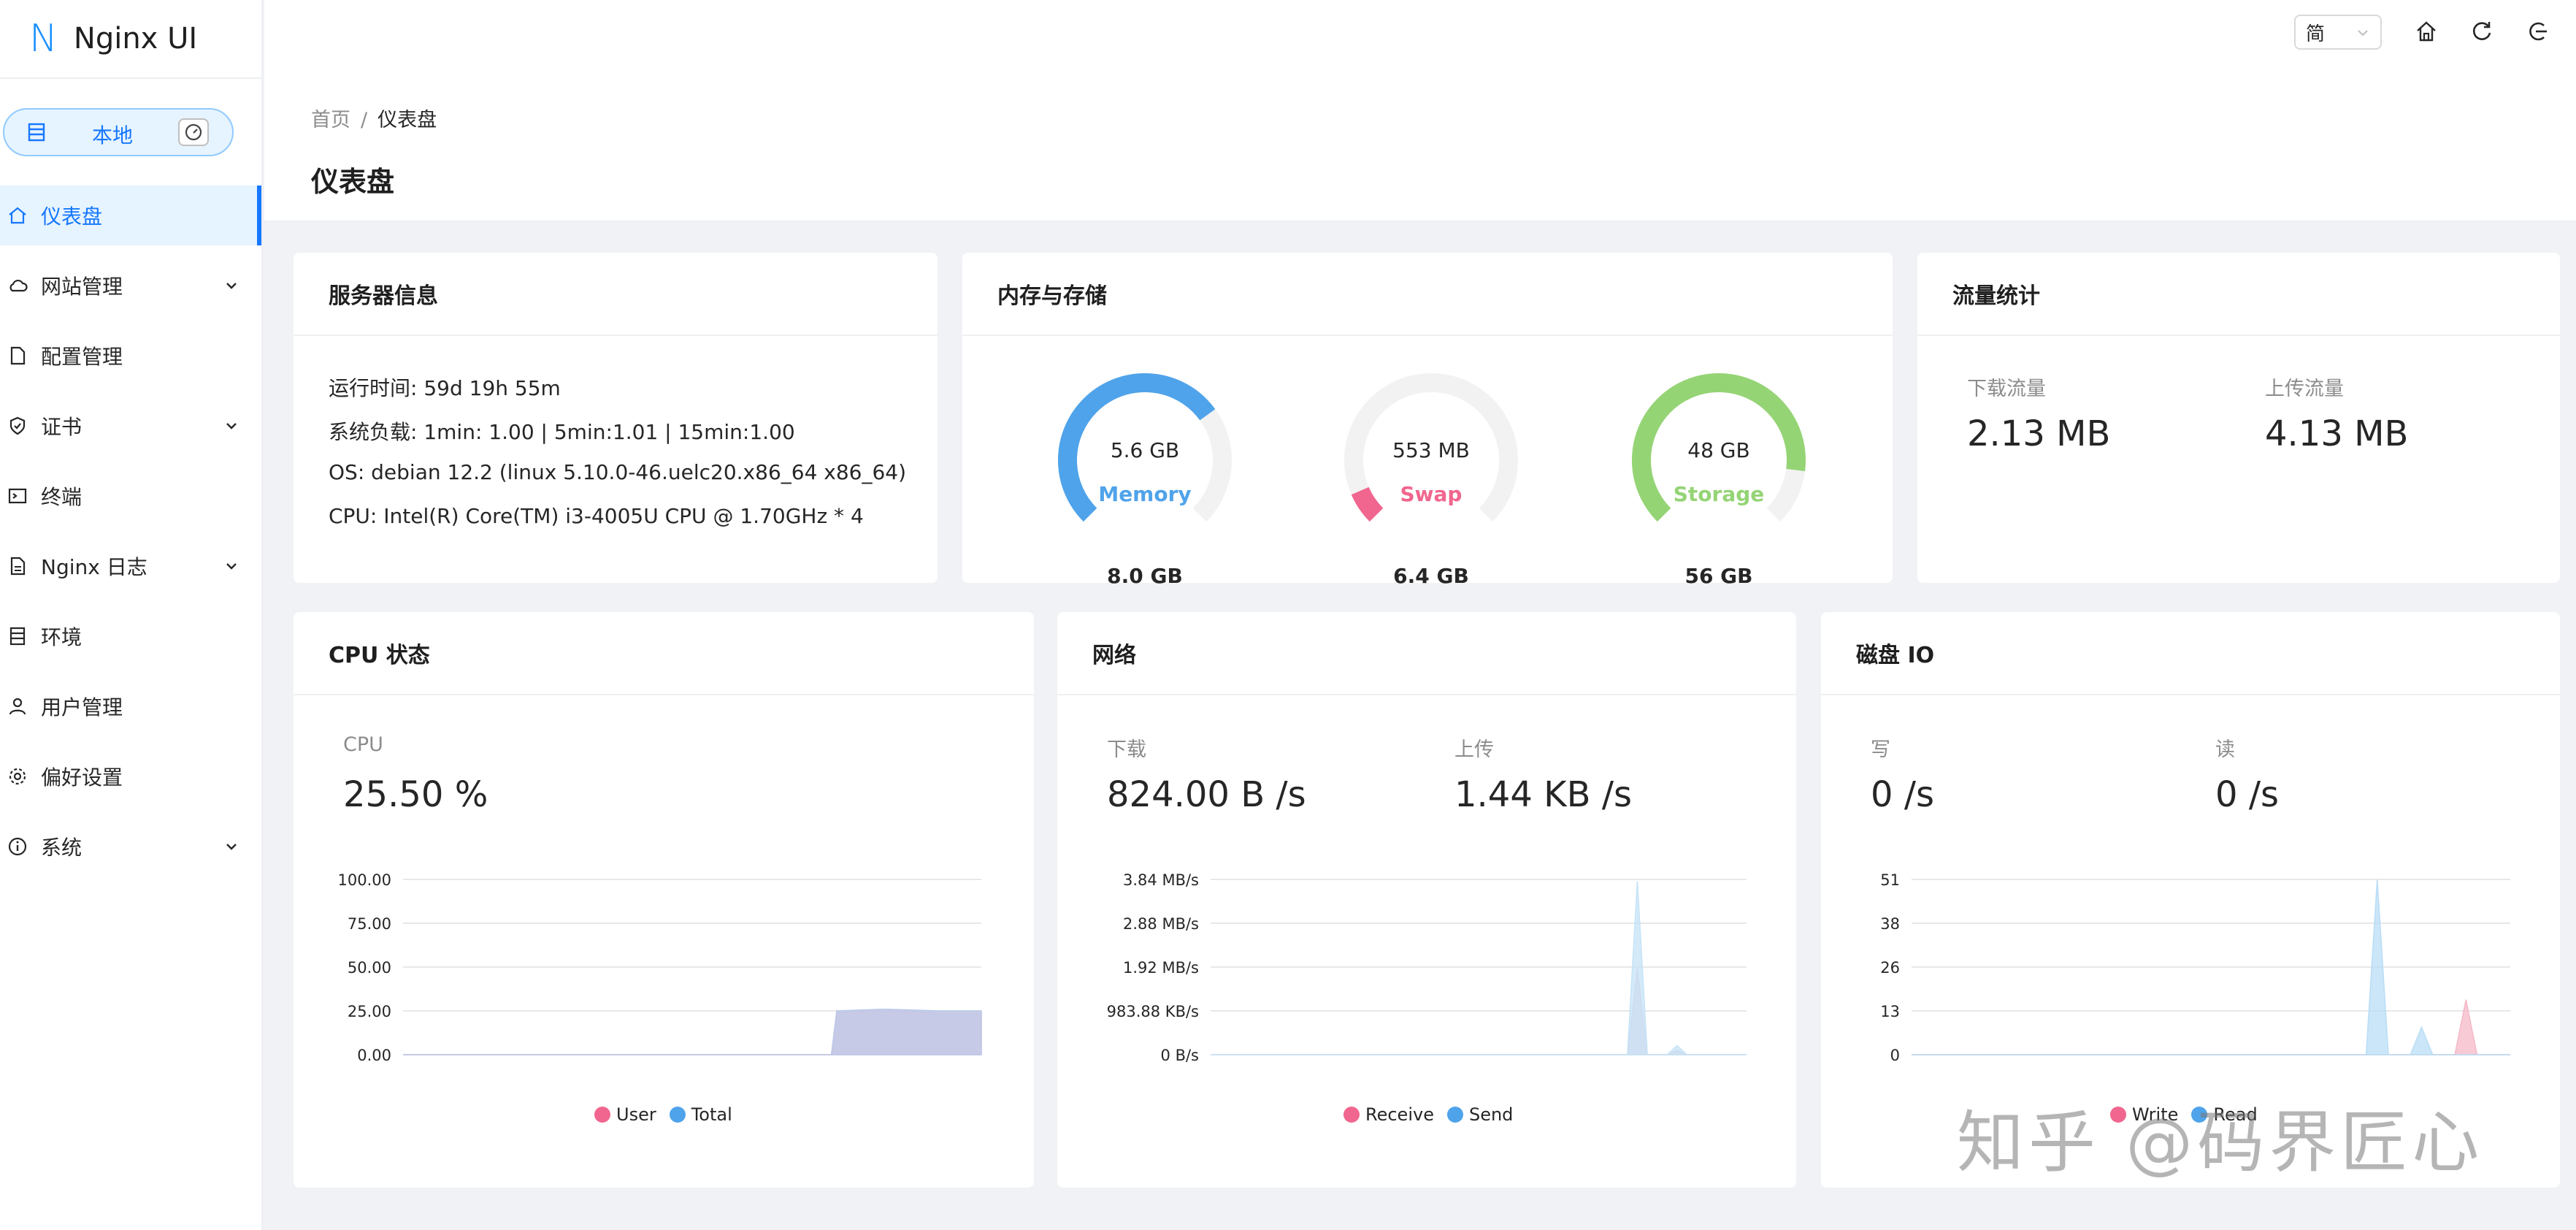 The width and height of the screenshot is (2576, 1230). I want to click on y-tick-label: 983.88 KB/s, so click(1153, 1012).